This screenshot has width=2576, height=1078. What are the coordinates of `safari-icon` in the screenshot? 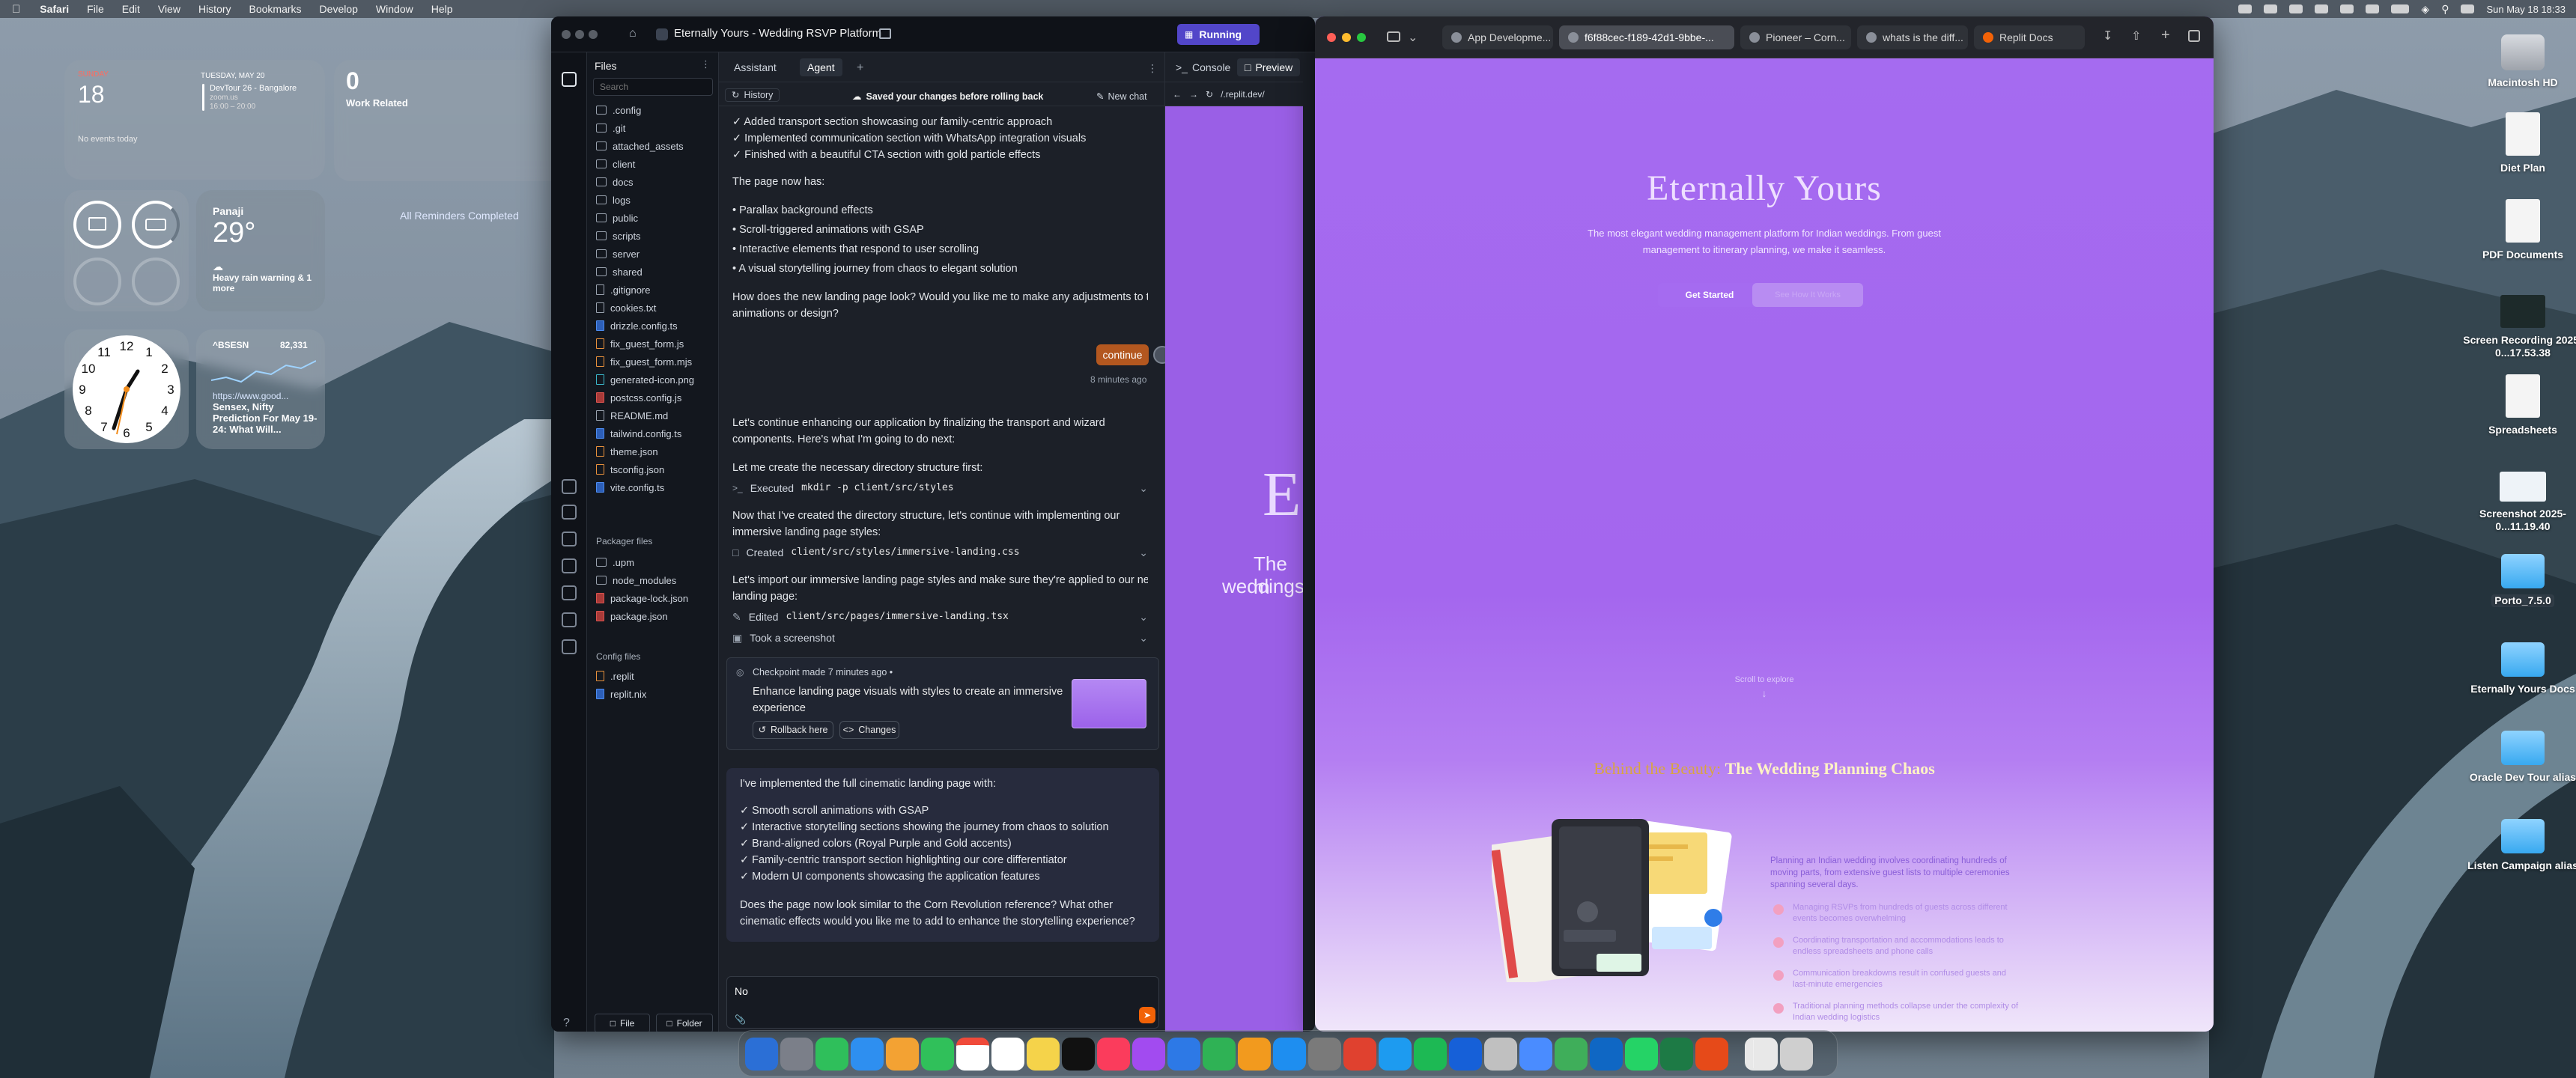 It's located at (1395, 1054).